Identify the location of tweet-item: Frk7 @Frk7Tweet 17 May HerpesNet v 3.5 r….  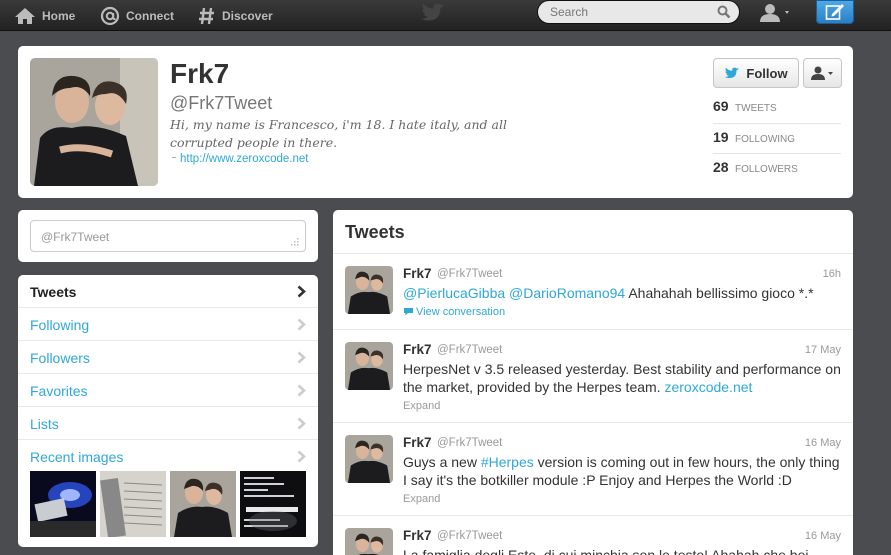
(593, 376).